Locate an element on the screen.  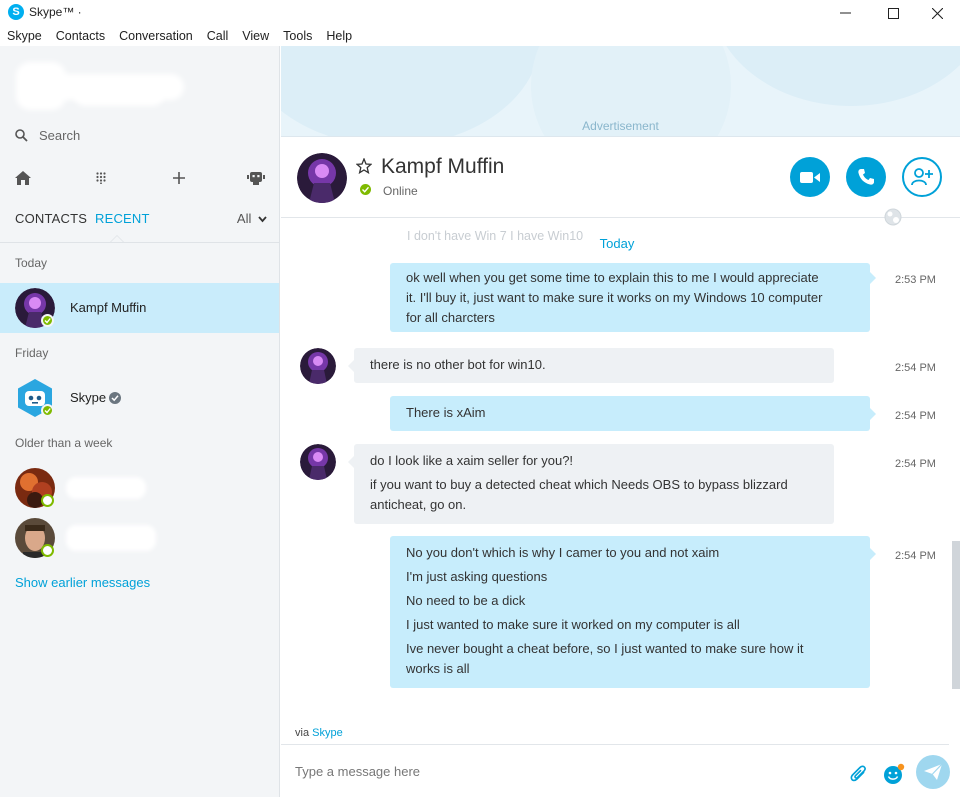
menu-tools: Tools is located at coordinates (297, 36).